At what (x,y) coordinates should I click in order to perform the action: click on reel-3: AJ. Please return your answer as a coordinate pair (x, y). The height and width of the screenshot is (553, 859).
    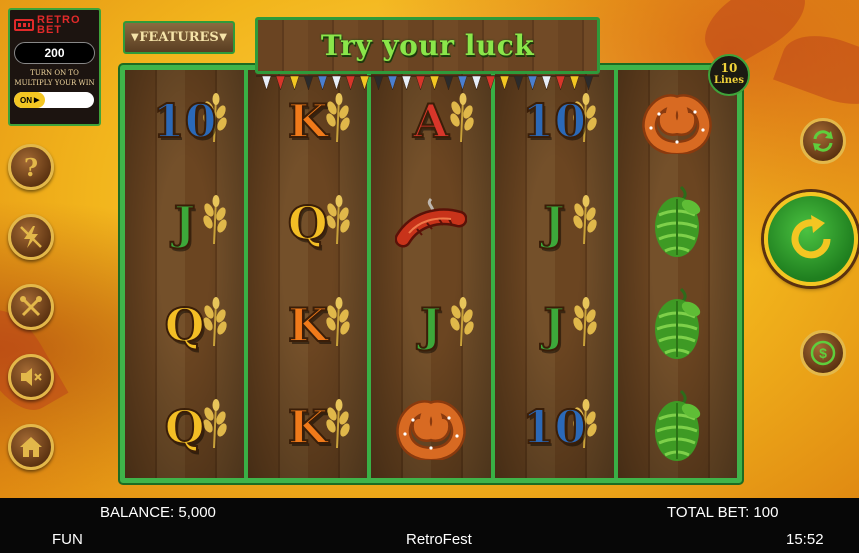
    Looking at the image, I should click on (429, 274).